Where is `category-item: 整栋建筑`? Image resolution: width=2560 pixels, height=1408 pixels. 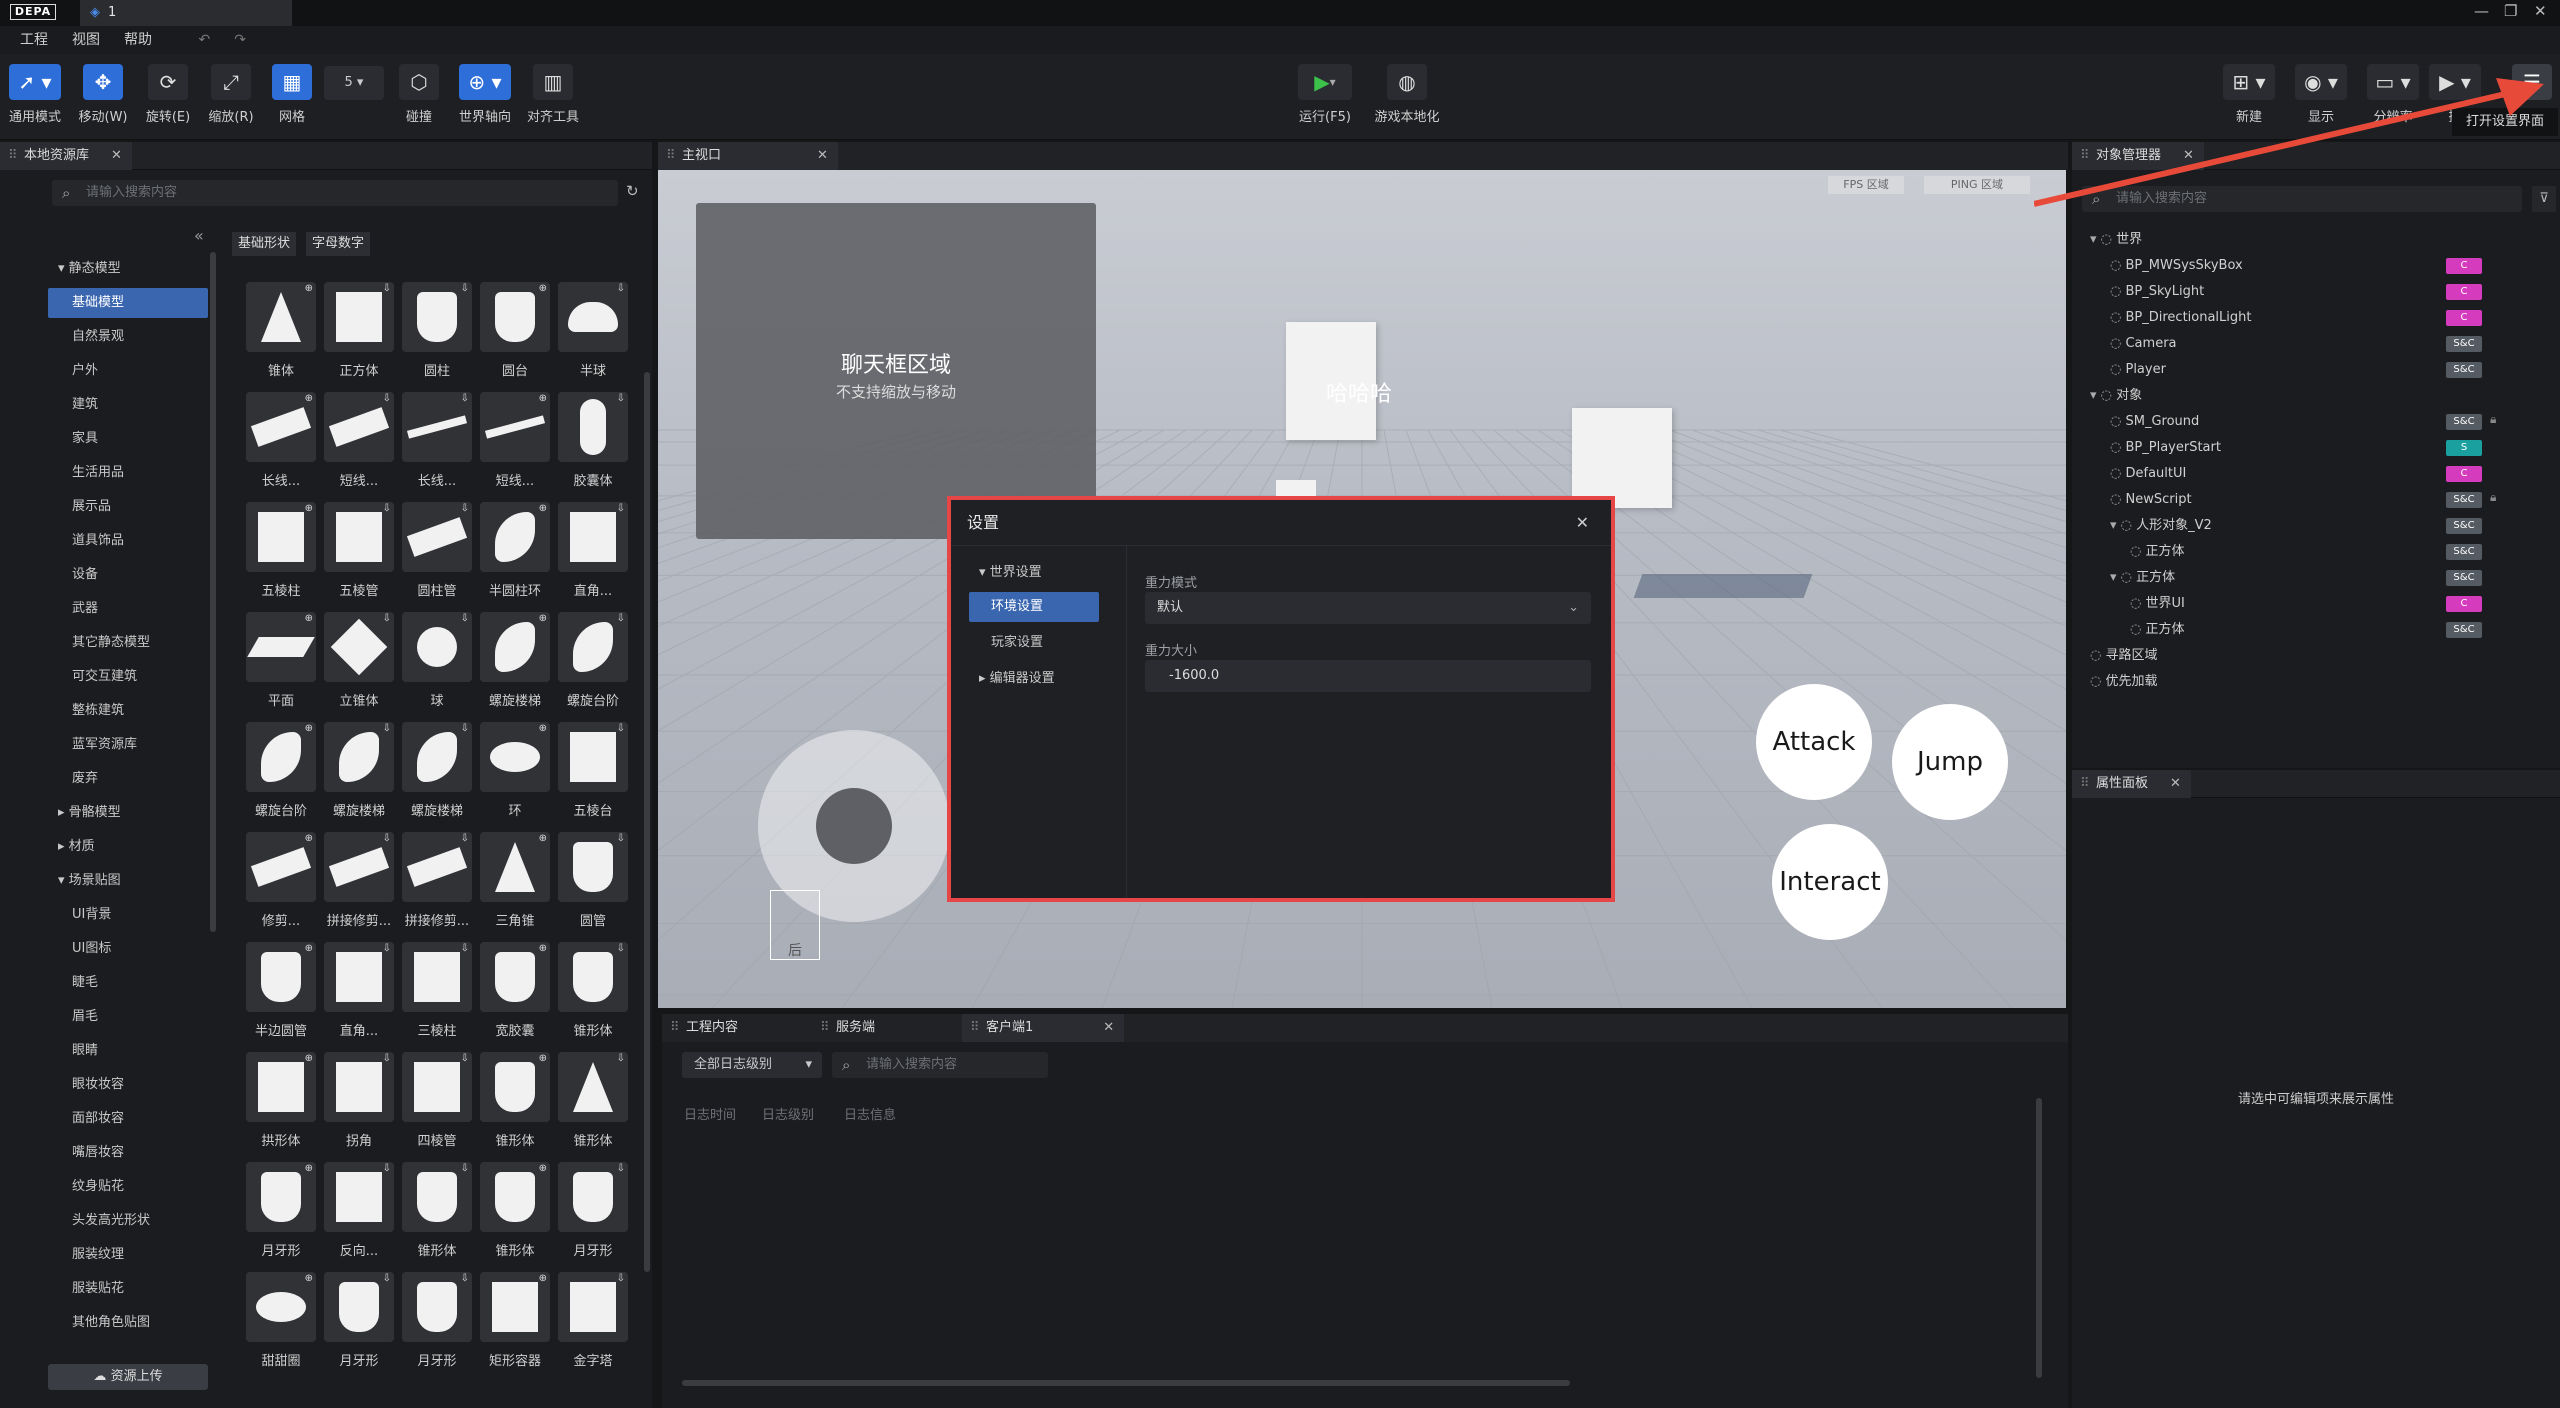
category-item: 整栋建筑 is located at coordinates (128, 711).